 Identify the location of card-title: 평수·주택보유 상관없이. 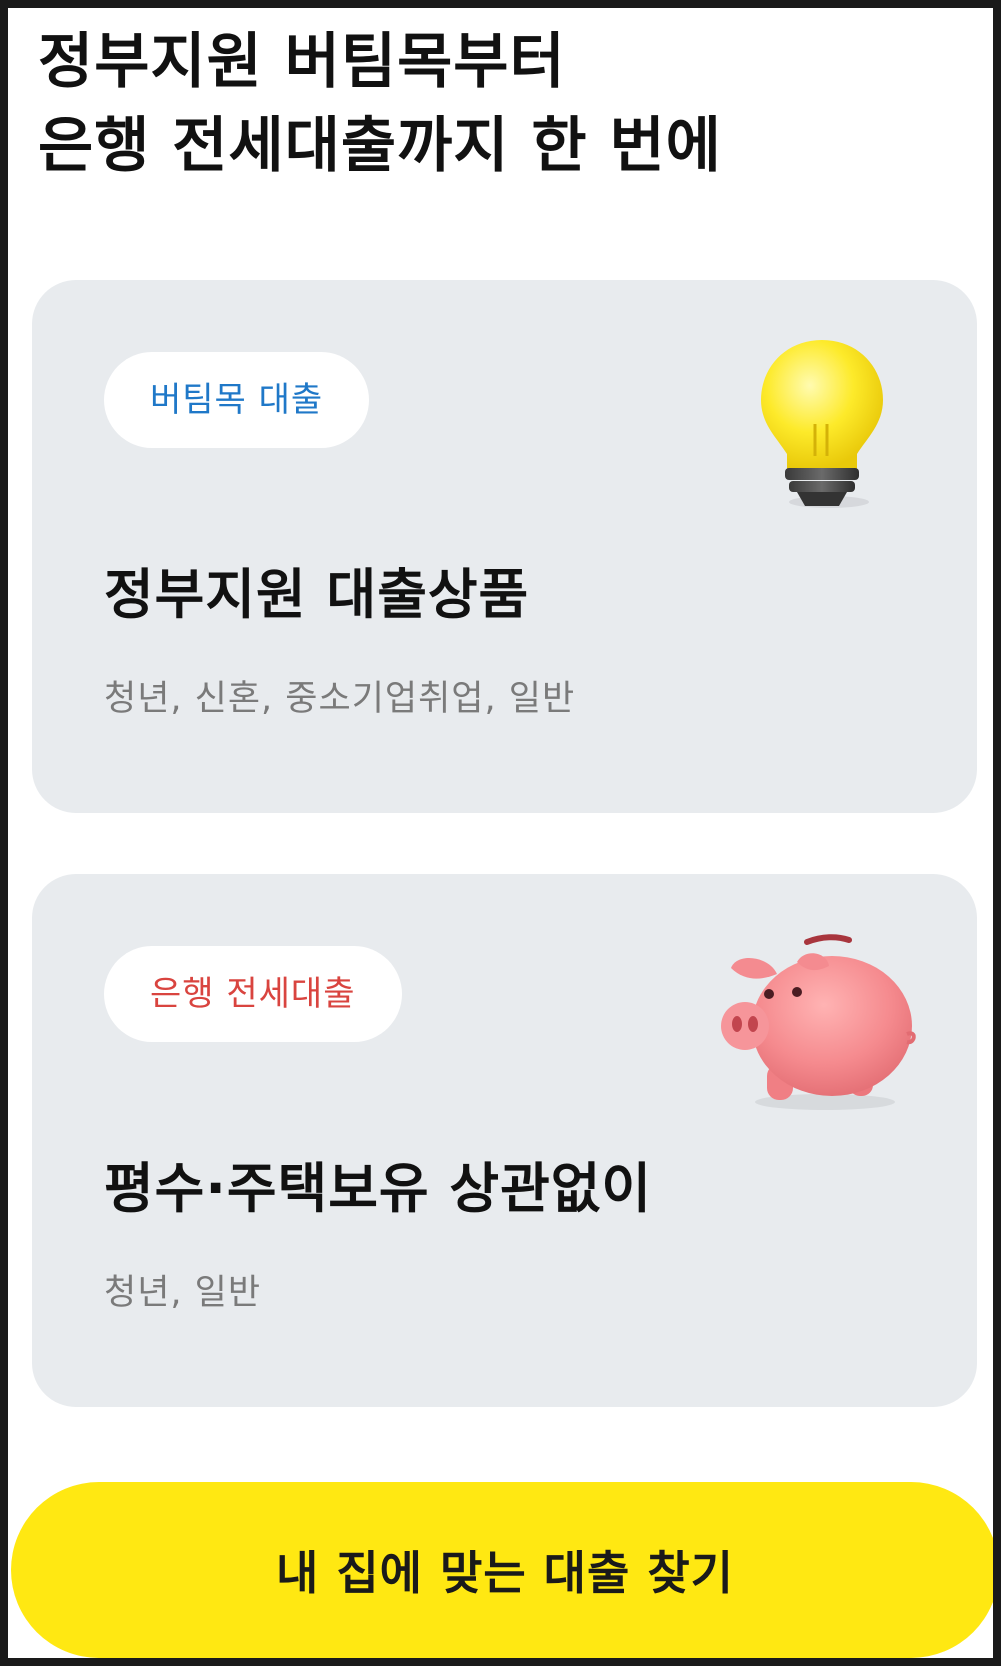
(378, 1188).